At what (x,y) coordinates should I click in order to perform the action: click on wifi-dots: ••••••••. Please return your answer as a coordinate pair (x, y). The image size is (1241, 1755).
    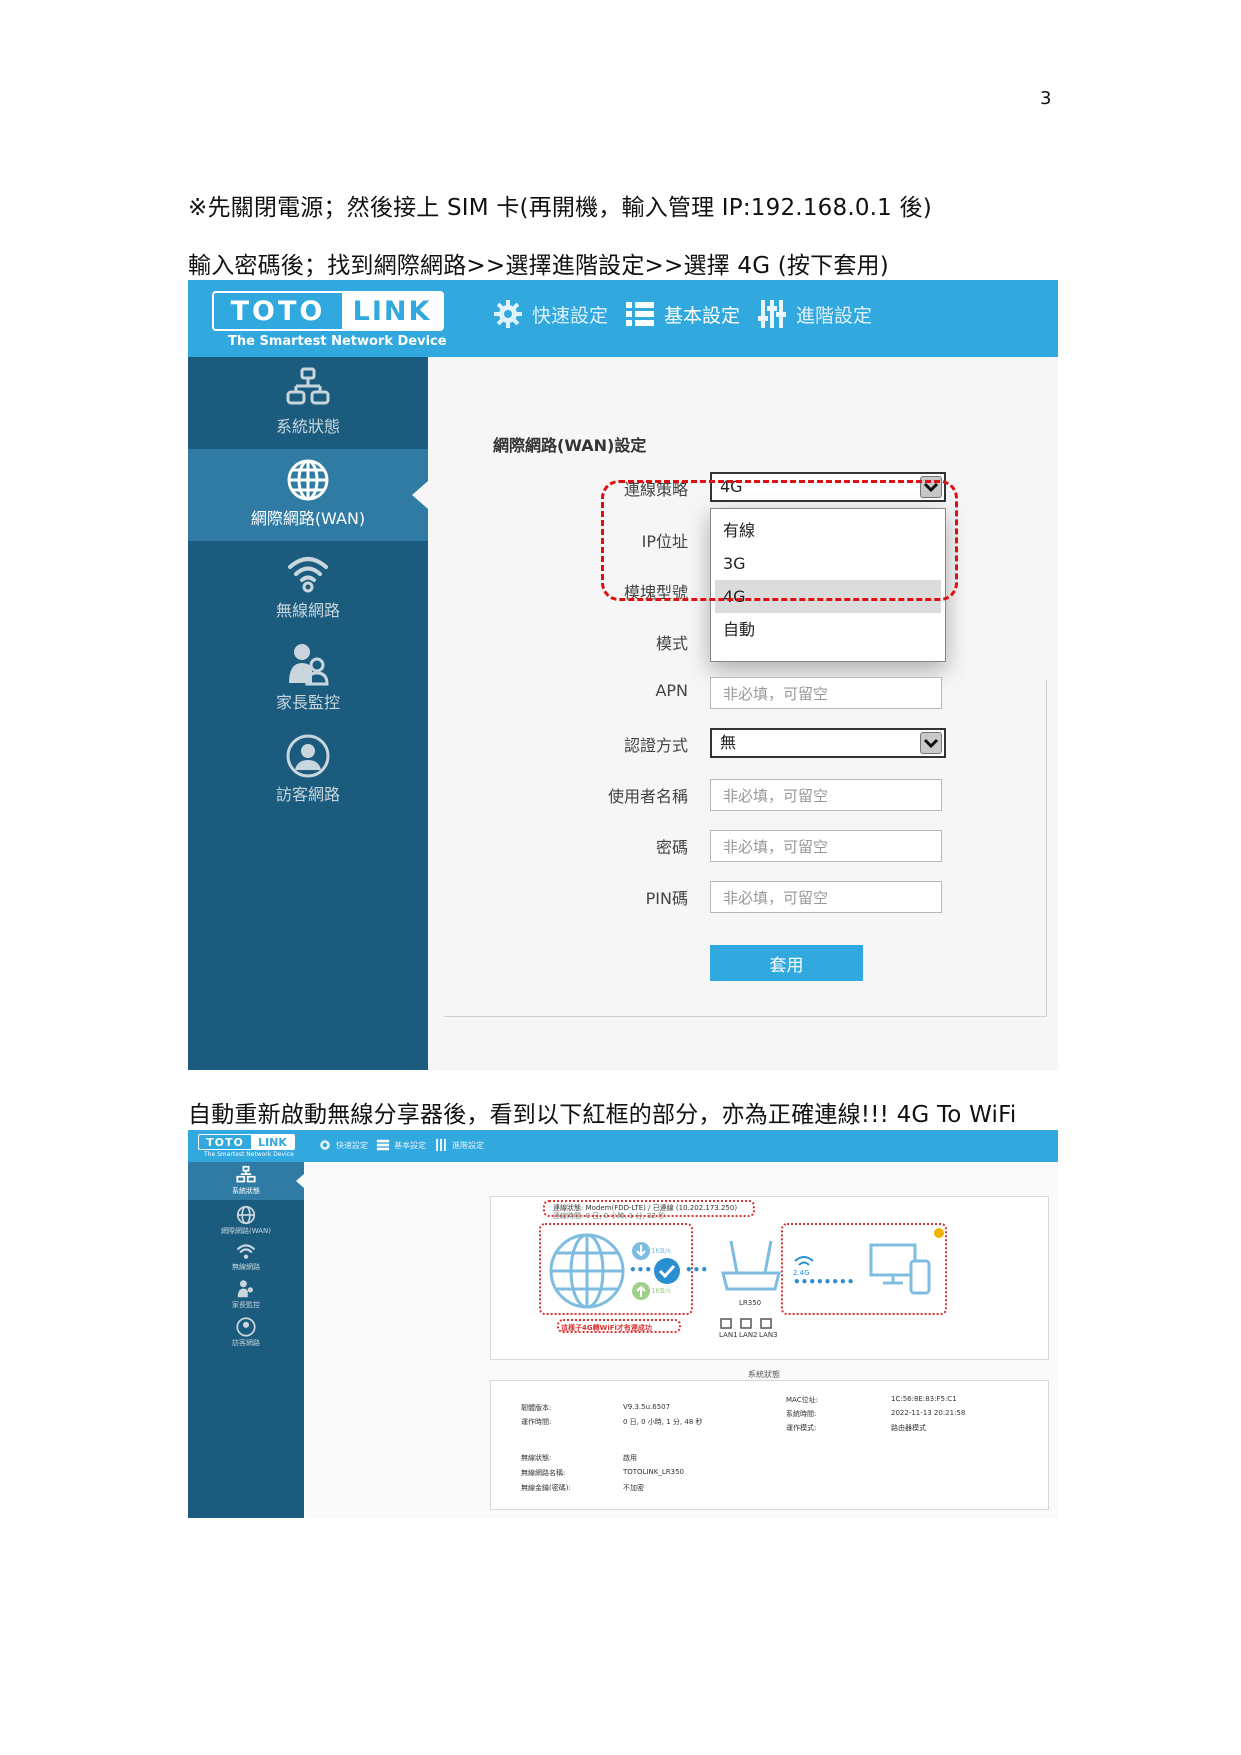
    Looking at the image, I should click on (824, 1282).